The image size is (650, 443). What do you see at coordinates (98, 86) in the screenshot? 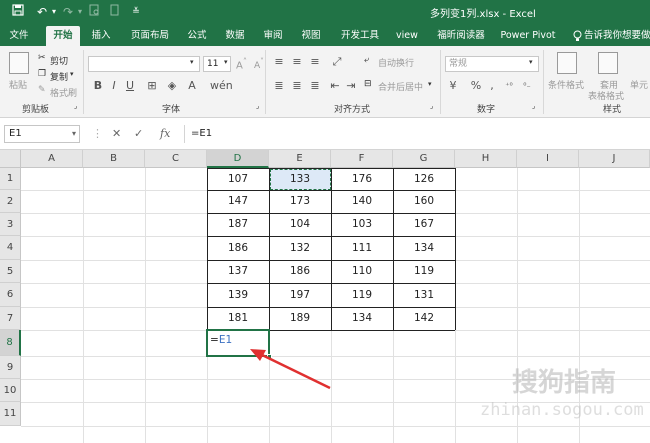
I see `bold-button: B` at bounding box center [98, 86].